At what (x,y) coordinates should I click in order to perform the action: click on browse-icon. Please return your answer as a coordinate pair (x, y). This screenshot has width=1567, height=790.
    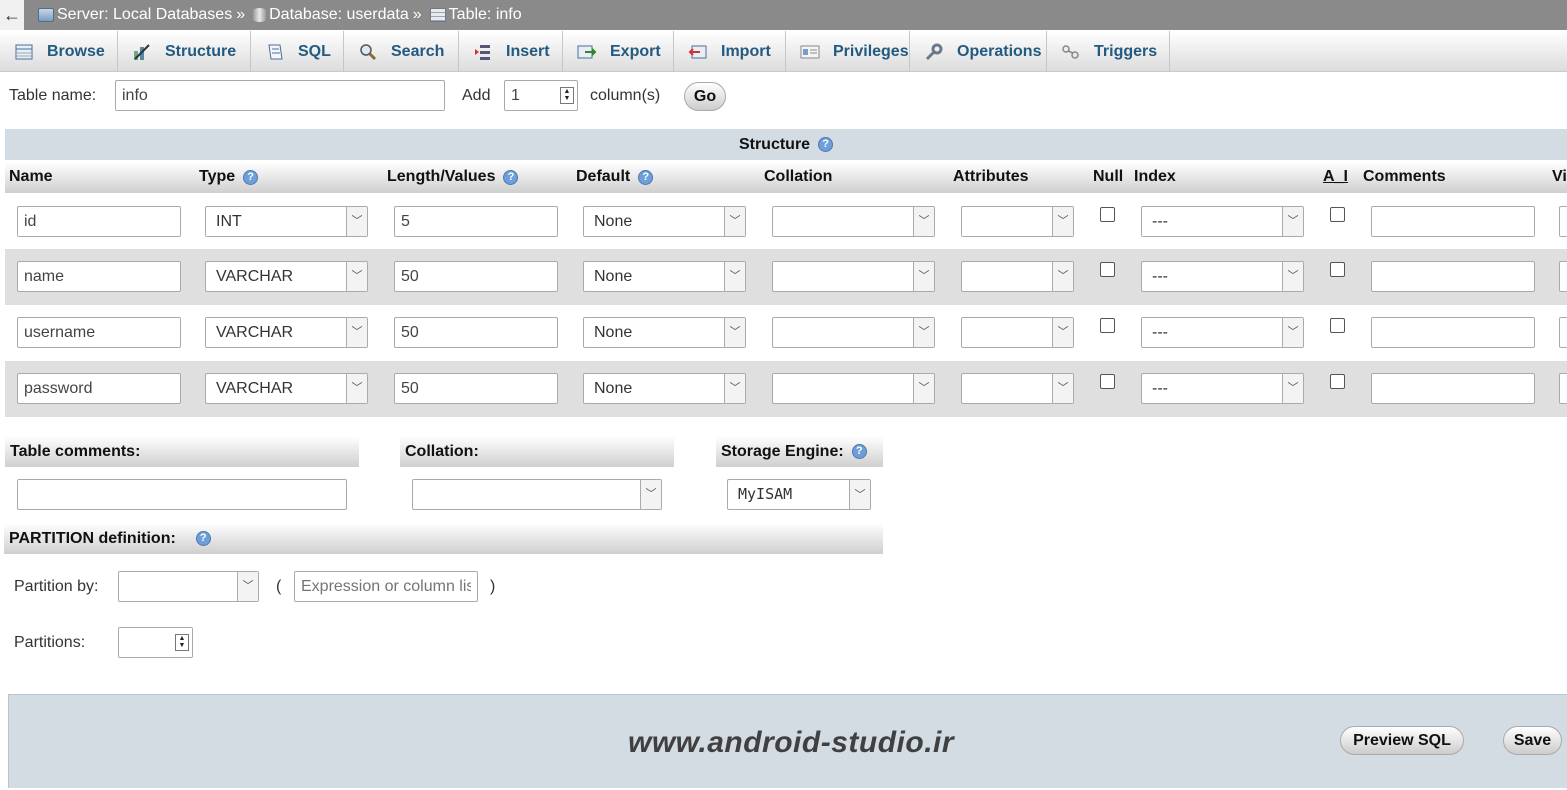
    Looking at the image, I should click on (24, 52).